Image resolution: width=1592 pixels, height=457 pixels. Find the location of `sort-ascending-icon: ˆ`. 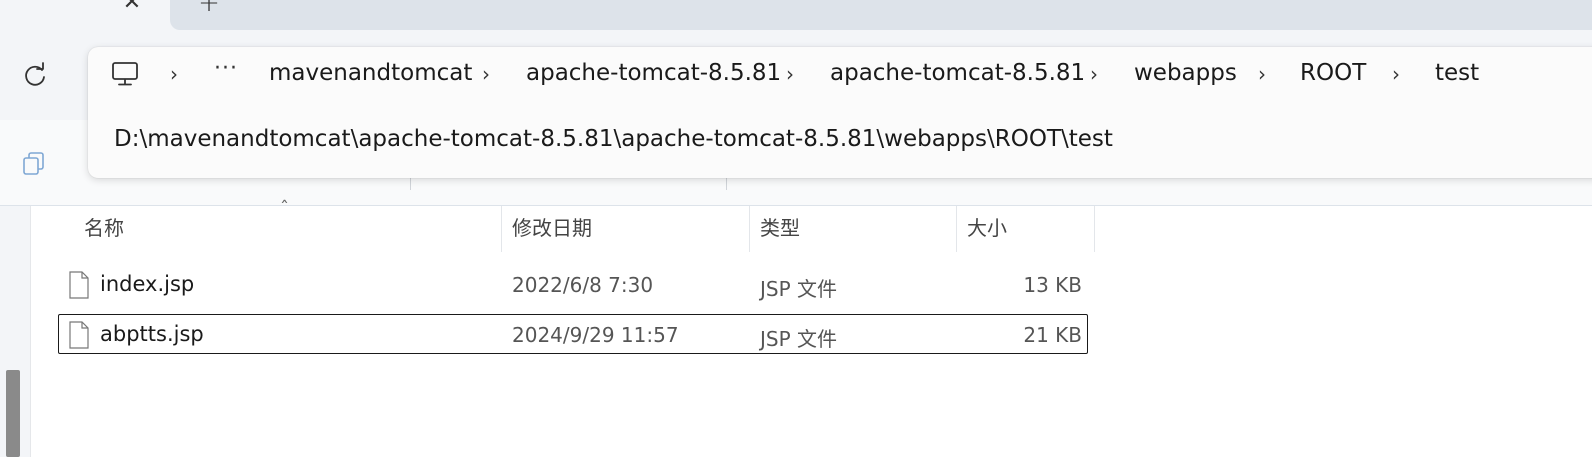

sort-ascending-icon: ˆ is located at coordinates (284, 208).